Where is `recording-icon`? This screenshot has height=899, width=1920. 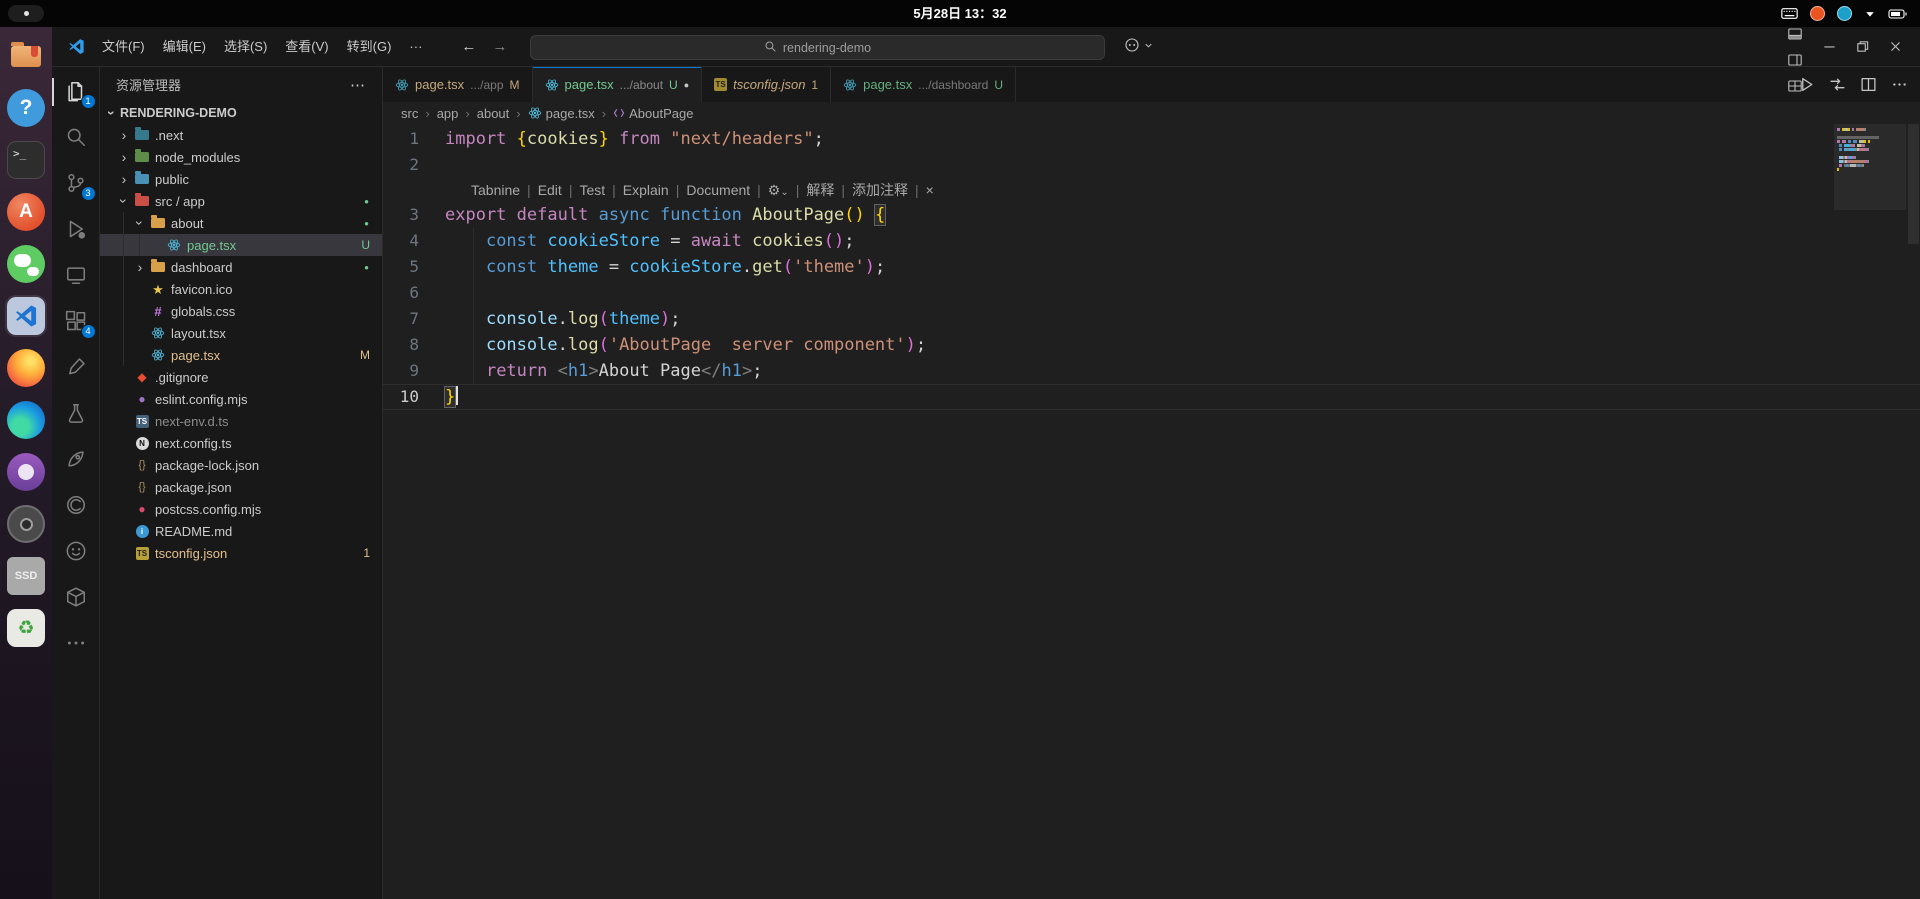
recording-icon is located at coordinates (1817, 13).